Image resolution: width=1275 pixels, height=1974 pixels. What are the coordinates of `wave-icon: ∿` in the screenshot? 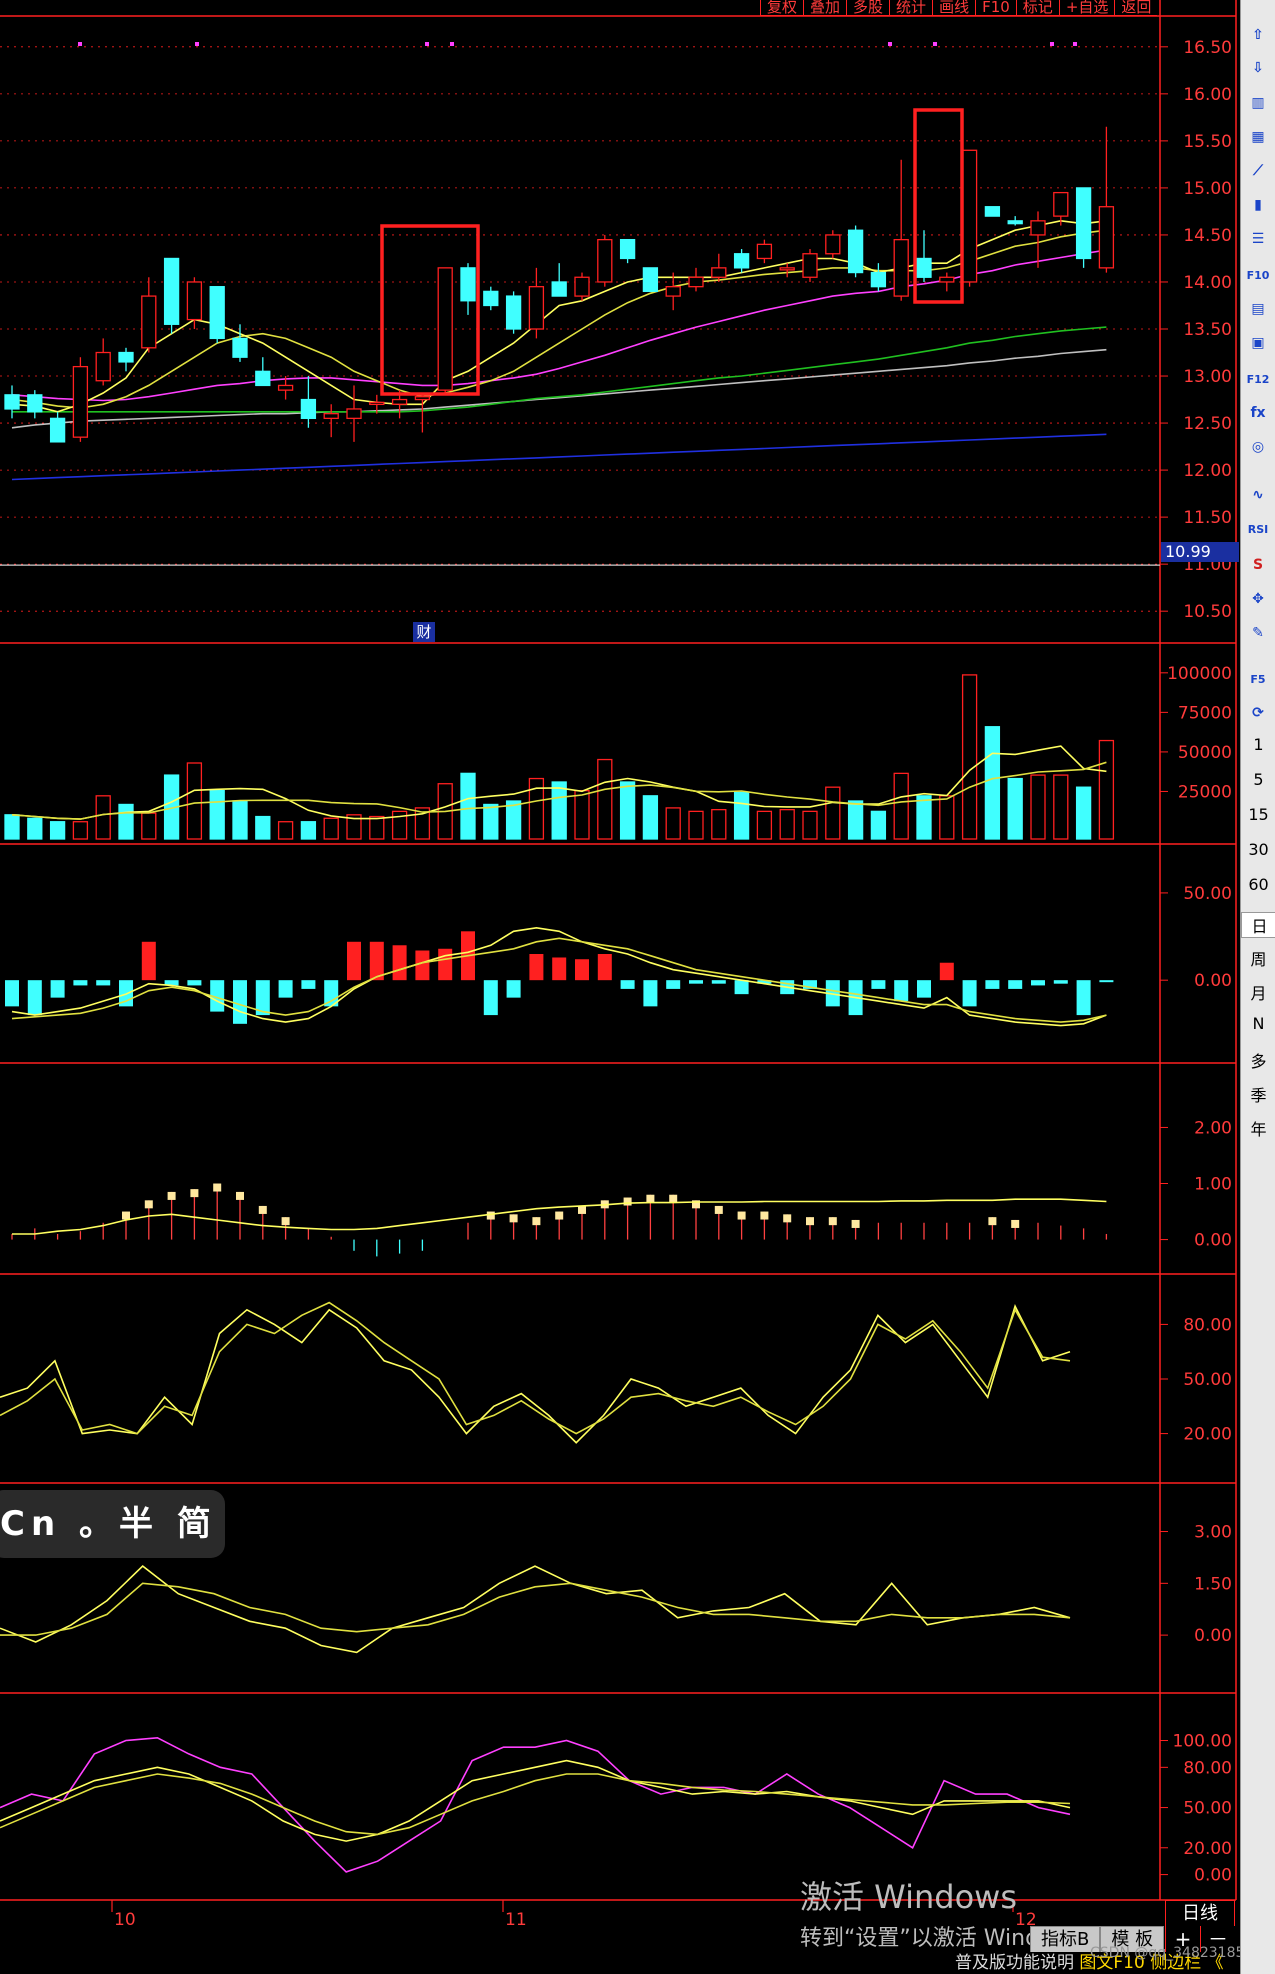 It's located at (1258, 495).